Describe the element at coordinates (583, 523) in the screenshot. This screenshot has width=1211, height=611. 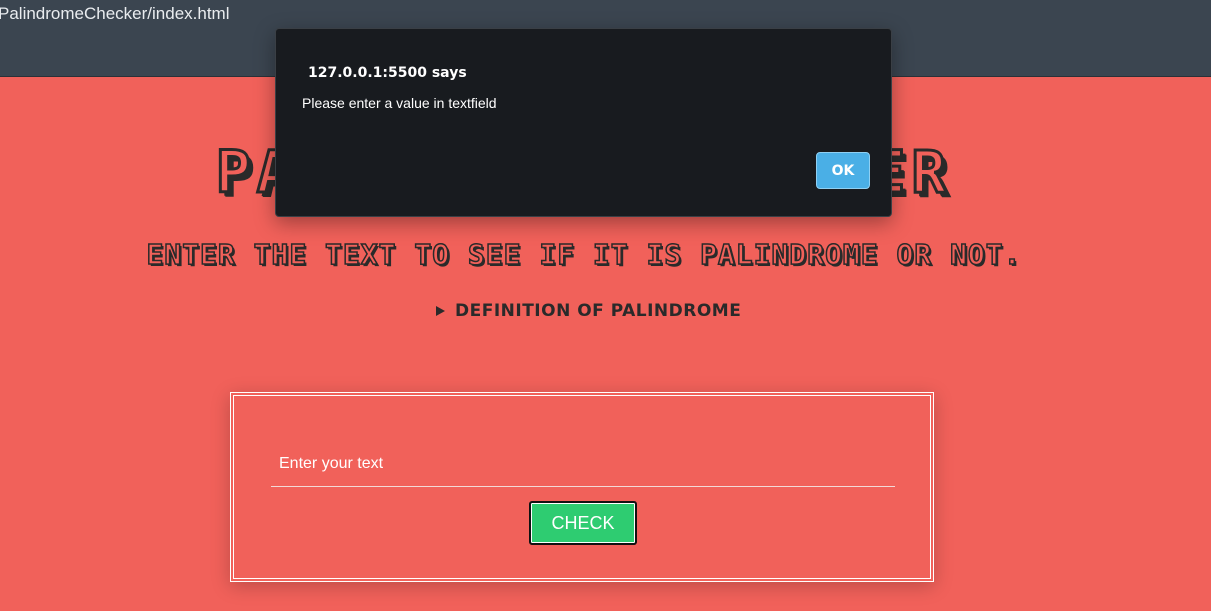
I see `check-button: CHECK` at that location.